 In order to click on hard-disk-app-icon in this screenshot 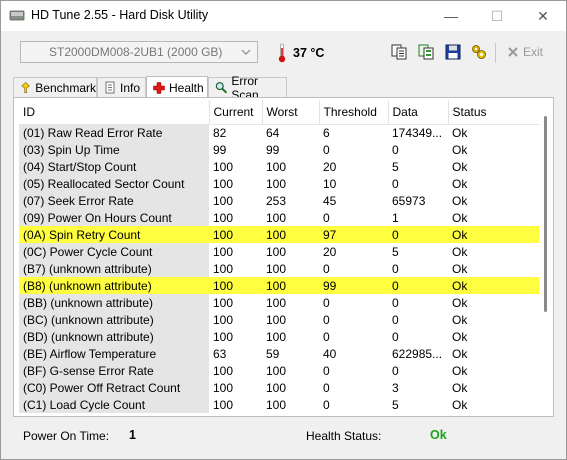, I will do `click(17, 15)`.